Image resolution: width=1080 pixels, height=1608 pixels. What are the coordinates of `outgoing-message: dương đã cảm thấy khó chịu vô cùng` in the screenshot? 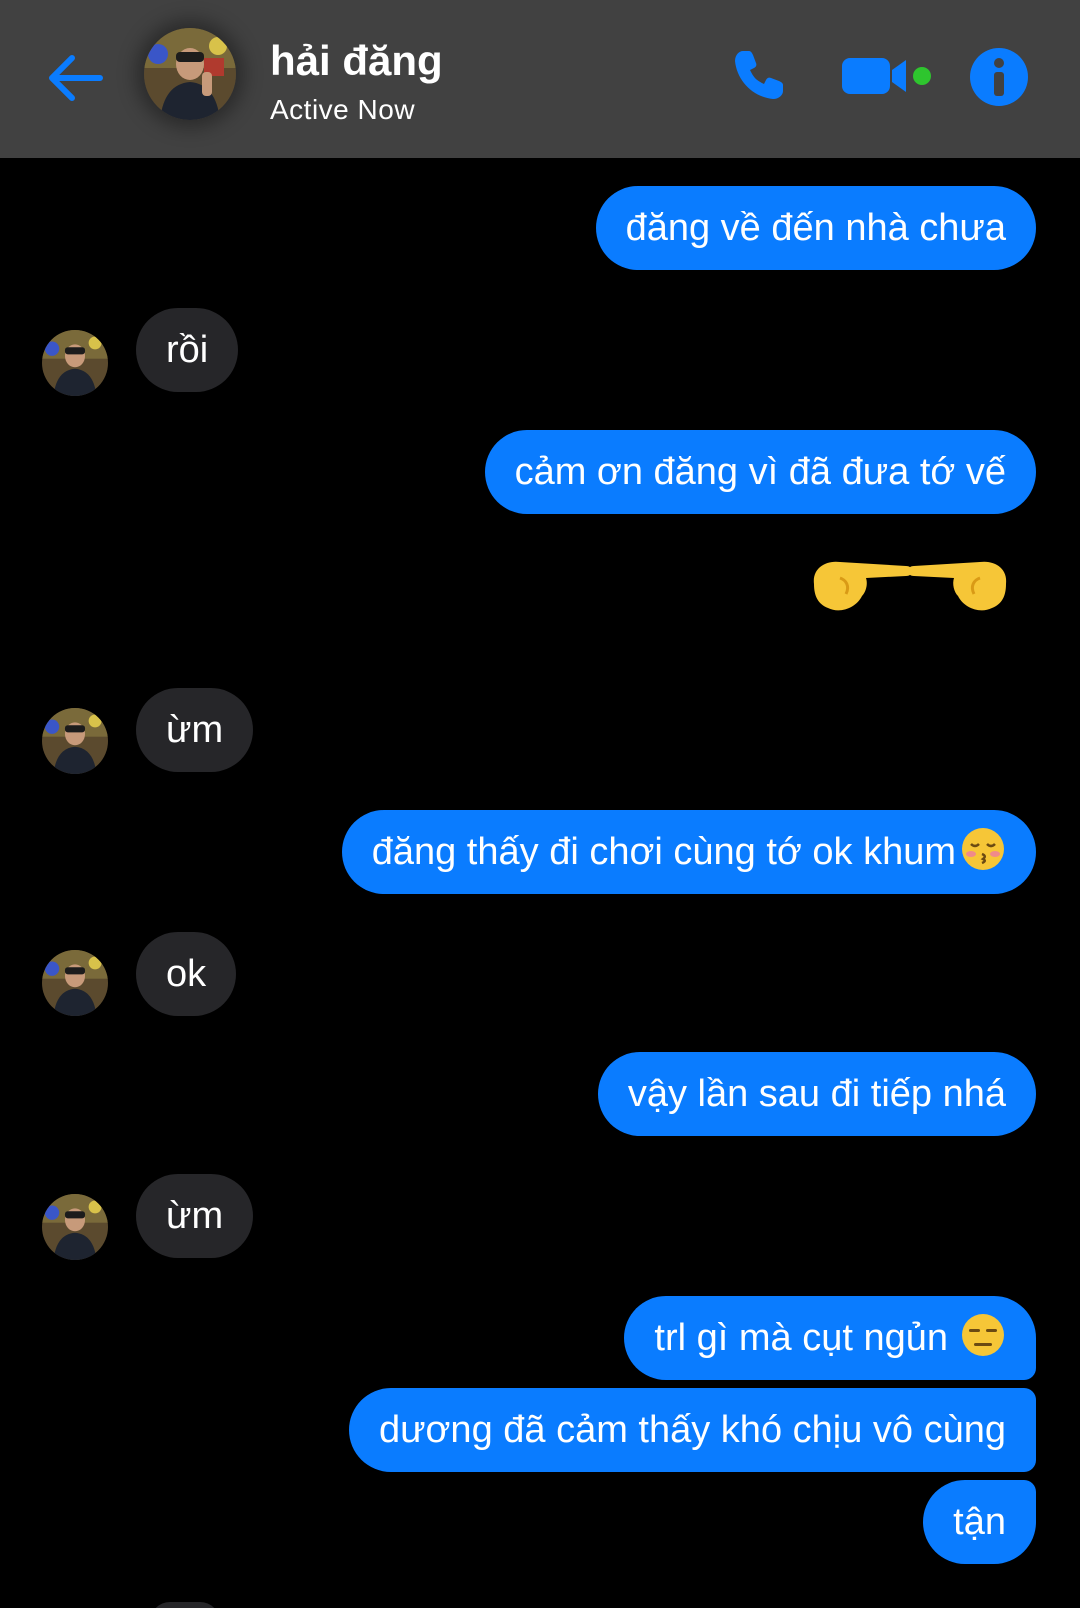 It's located at (692, 1430).